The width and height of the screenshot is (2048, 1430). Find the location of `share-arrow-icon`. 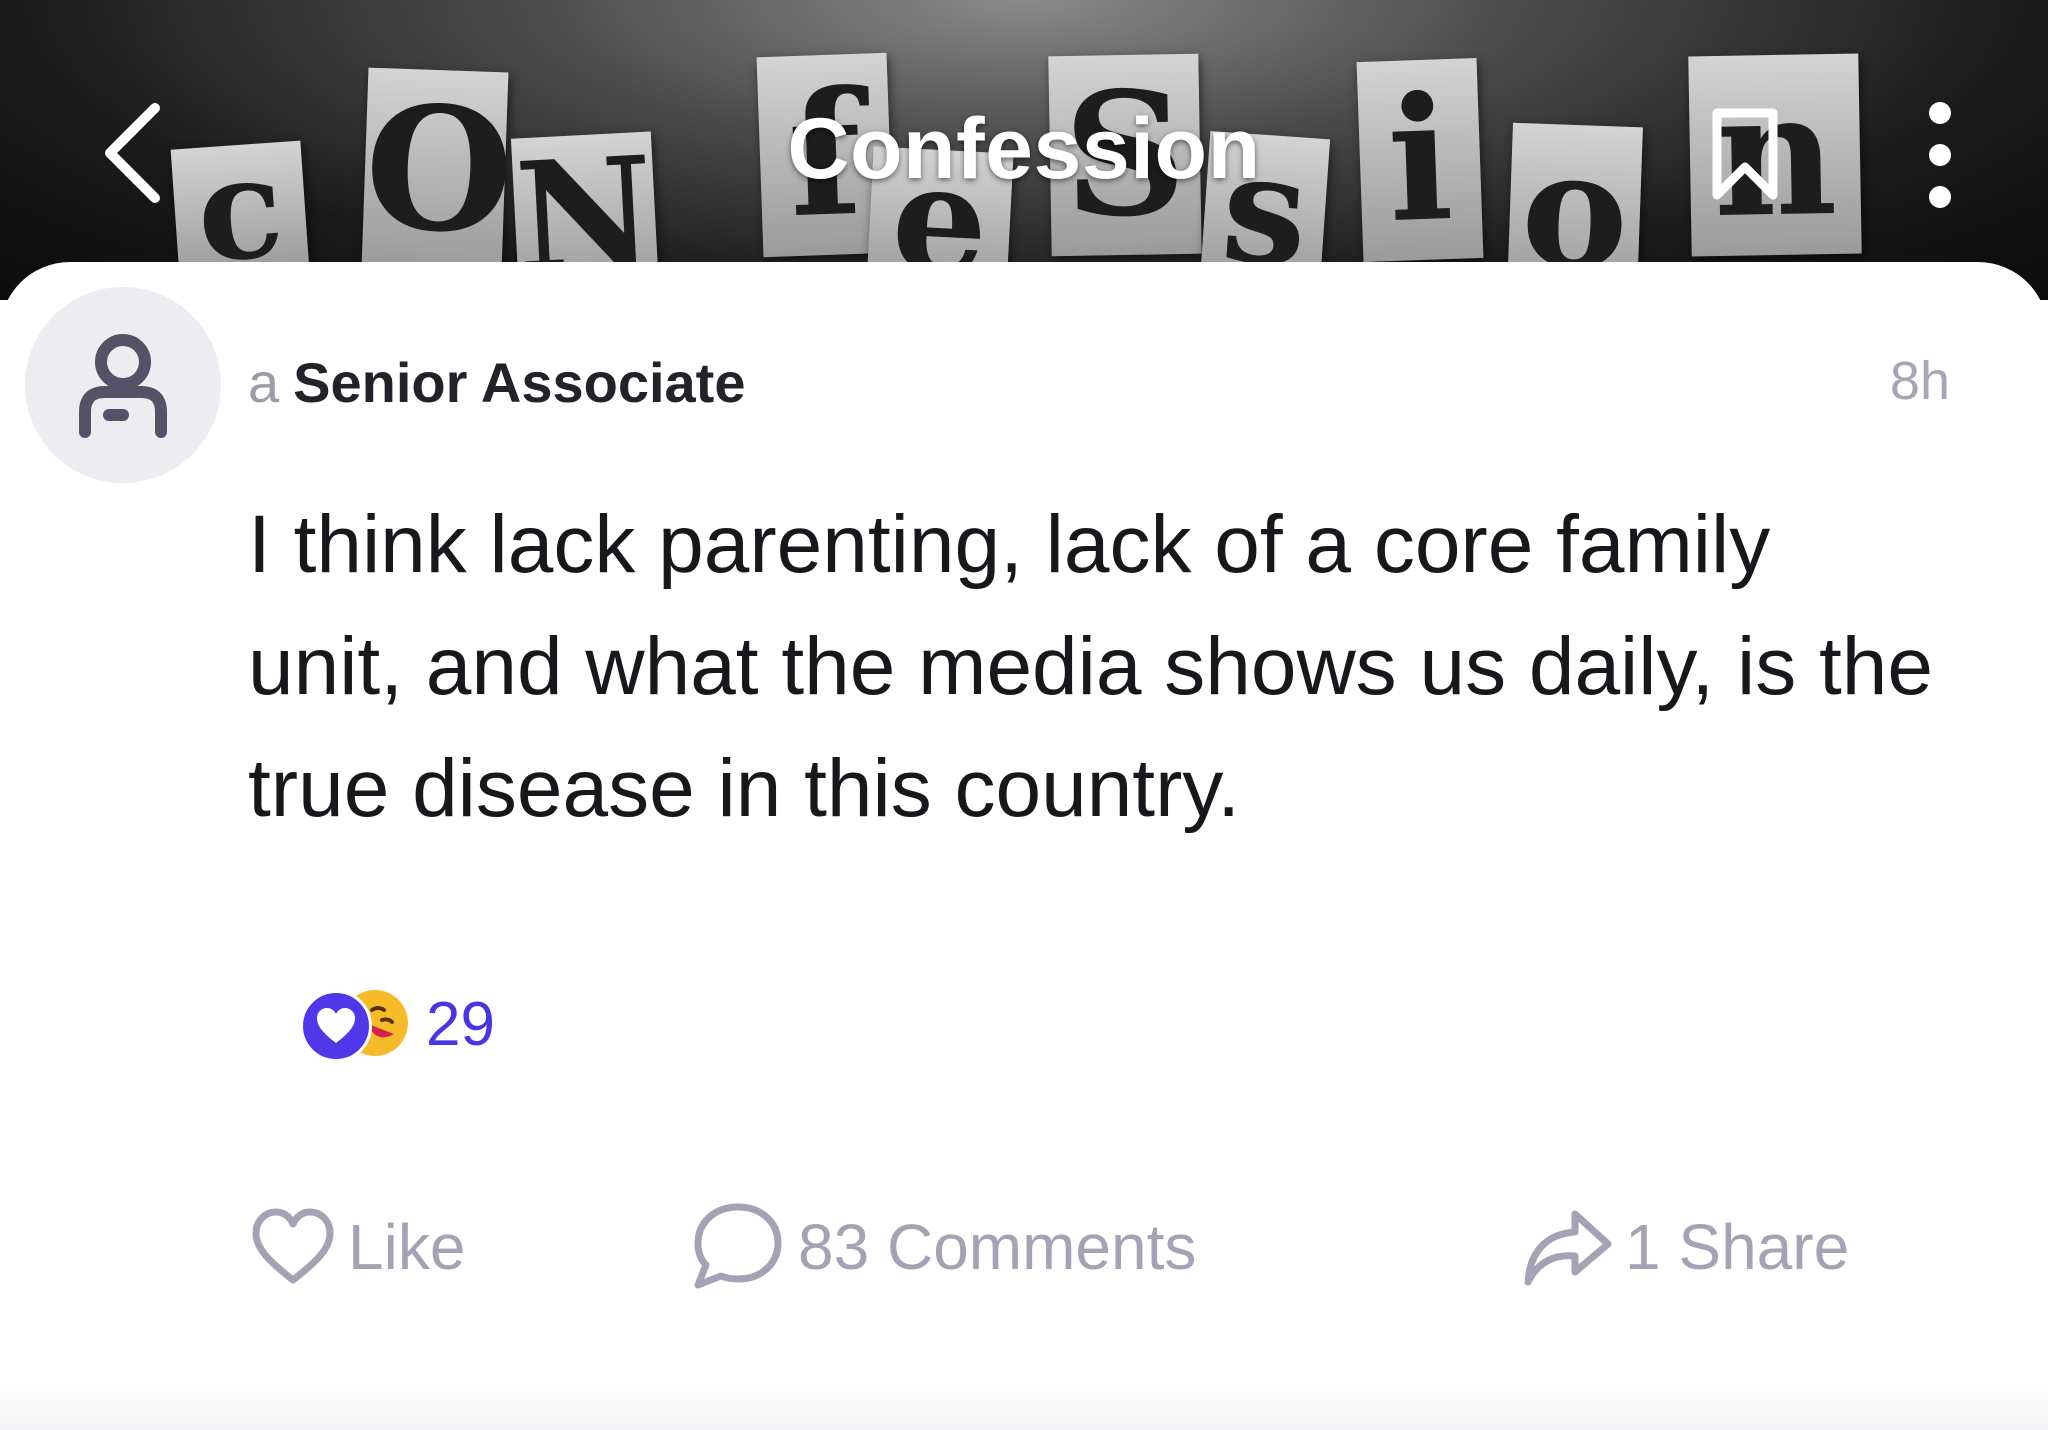

share-arrow-icon is located at coordinates (1568, 1248).